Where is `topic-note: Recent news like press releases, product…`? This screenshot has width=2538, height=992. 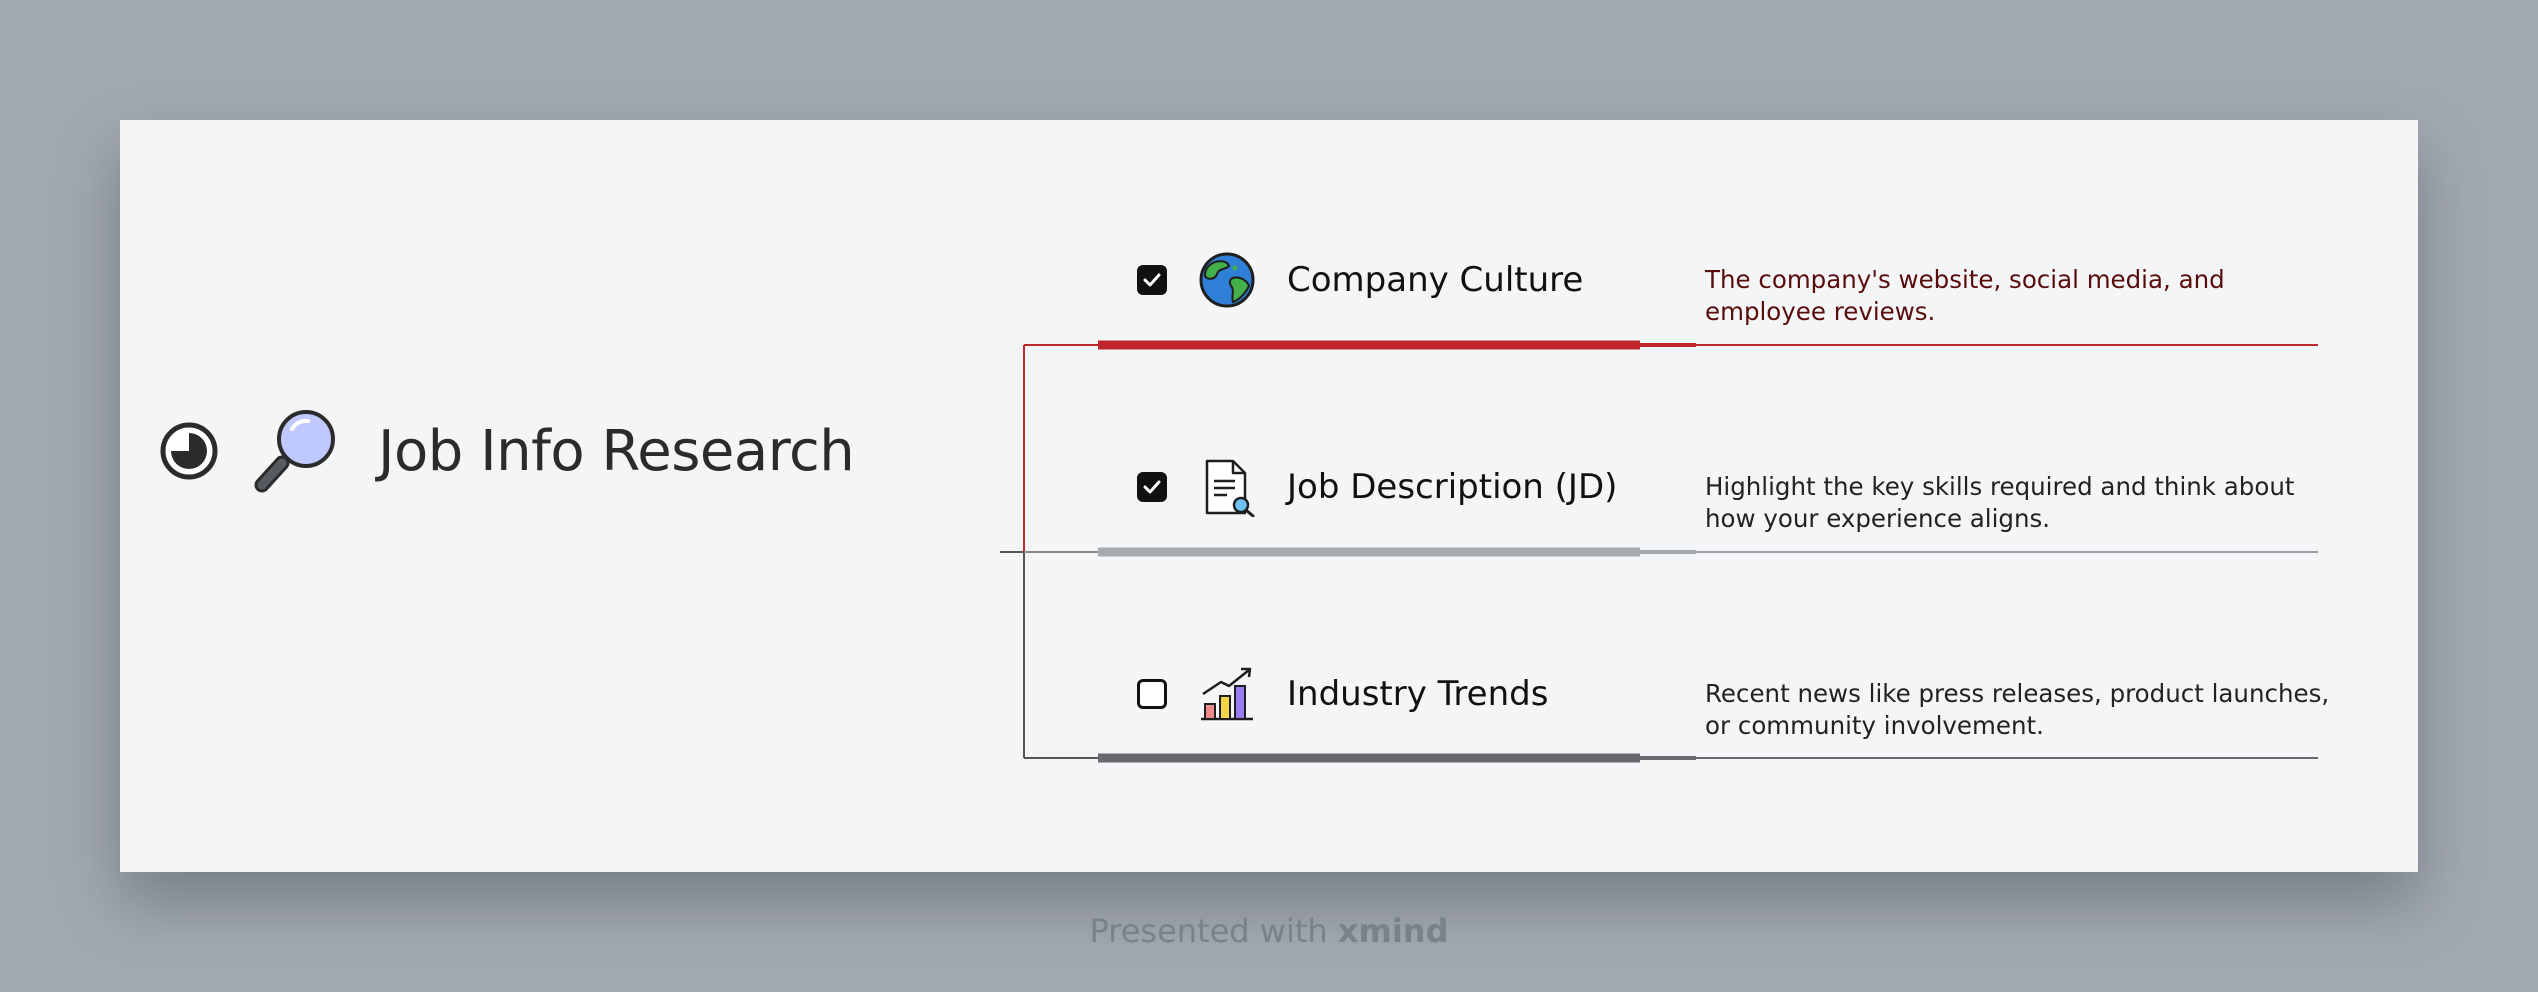 topic-note: Recent news like press releases, product… is located at coordinates (2017, 709).